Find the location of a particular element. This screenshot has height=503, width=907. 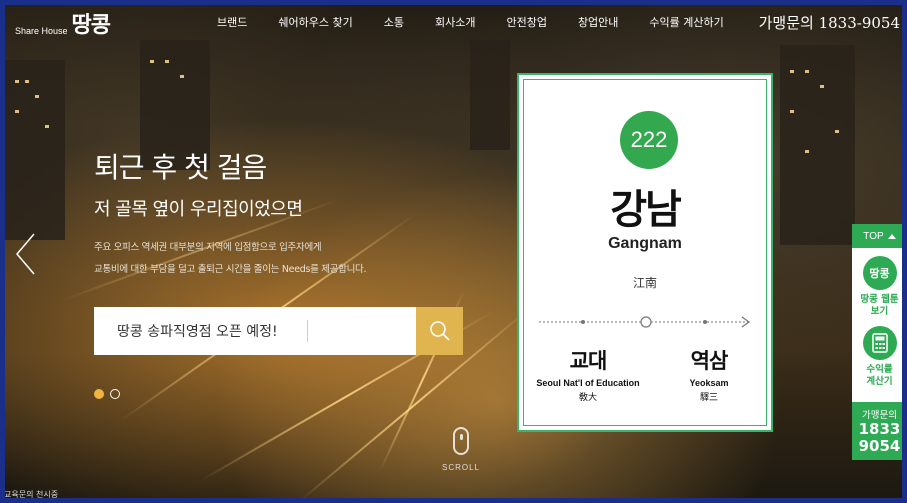

hero-desc-line-2: 교통비에 대한 부담을 덜고 출퇴근 시간을 줄이는 Needs를 제공합니다. is located at coordinates (230, 269).